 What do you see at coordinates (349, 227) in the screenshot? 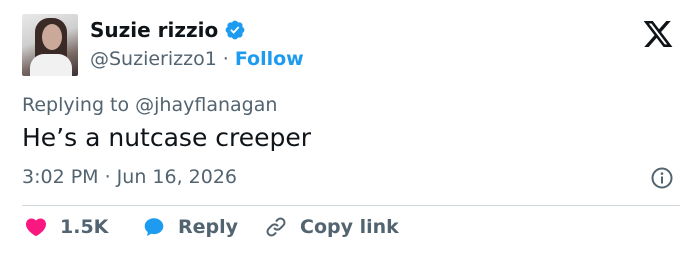
I see `copy-link-label: Copy link` at bounding box center [349, 227].